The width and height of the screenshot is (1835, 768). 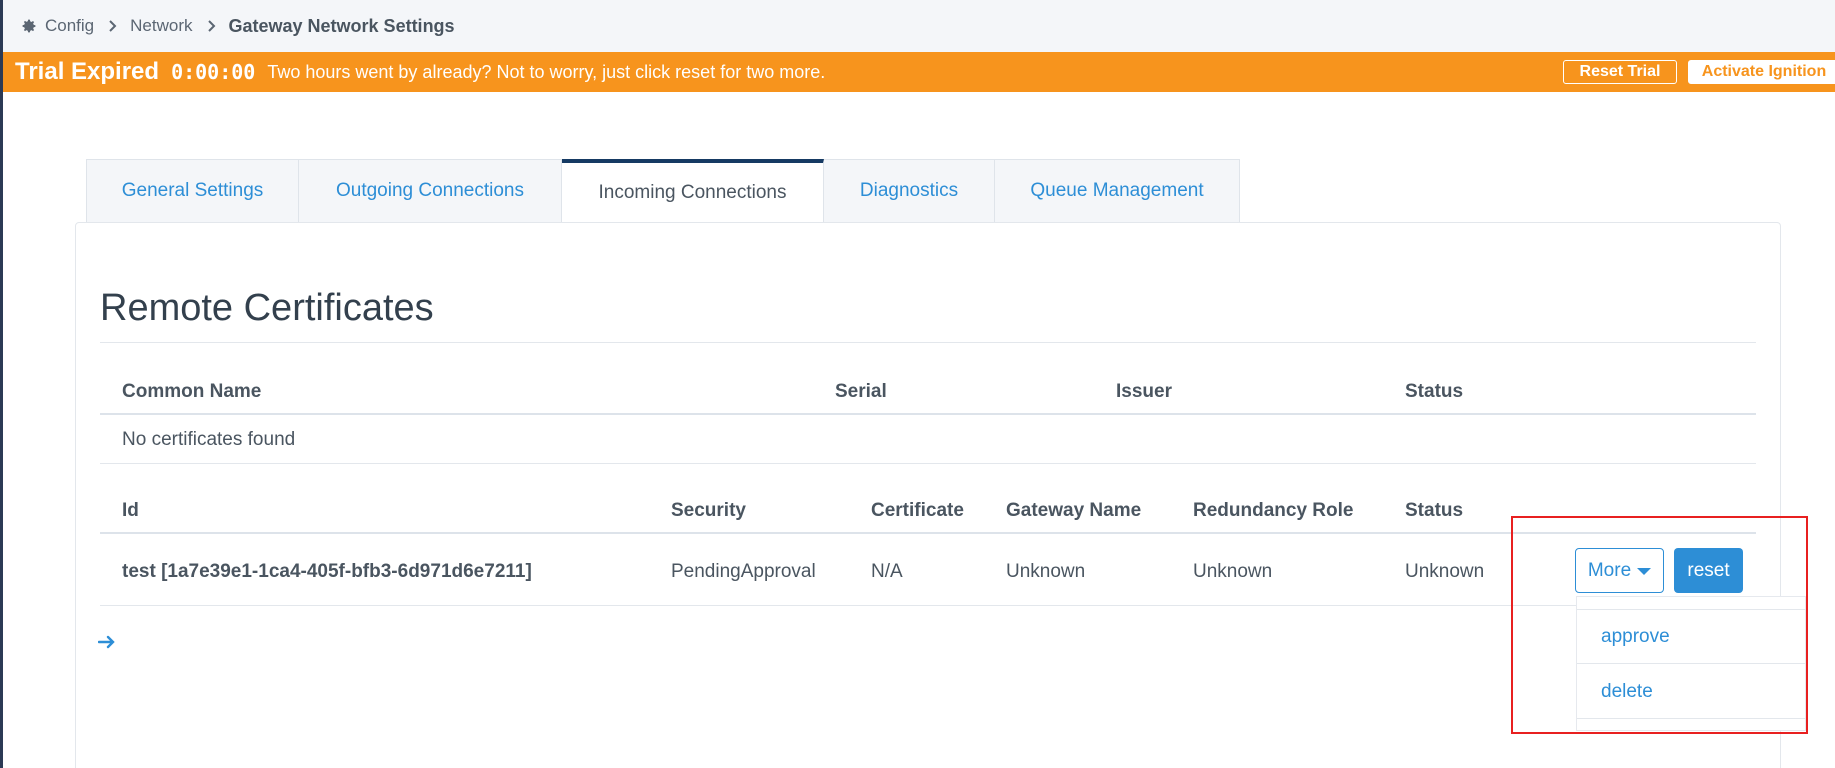 I want to click on empty-message: No certificates found, so click(x=209, y=439).